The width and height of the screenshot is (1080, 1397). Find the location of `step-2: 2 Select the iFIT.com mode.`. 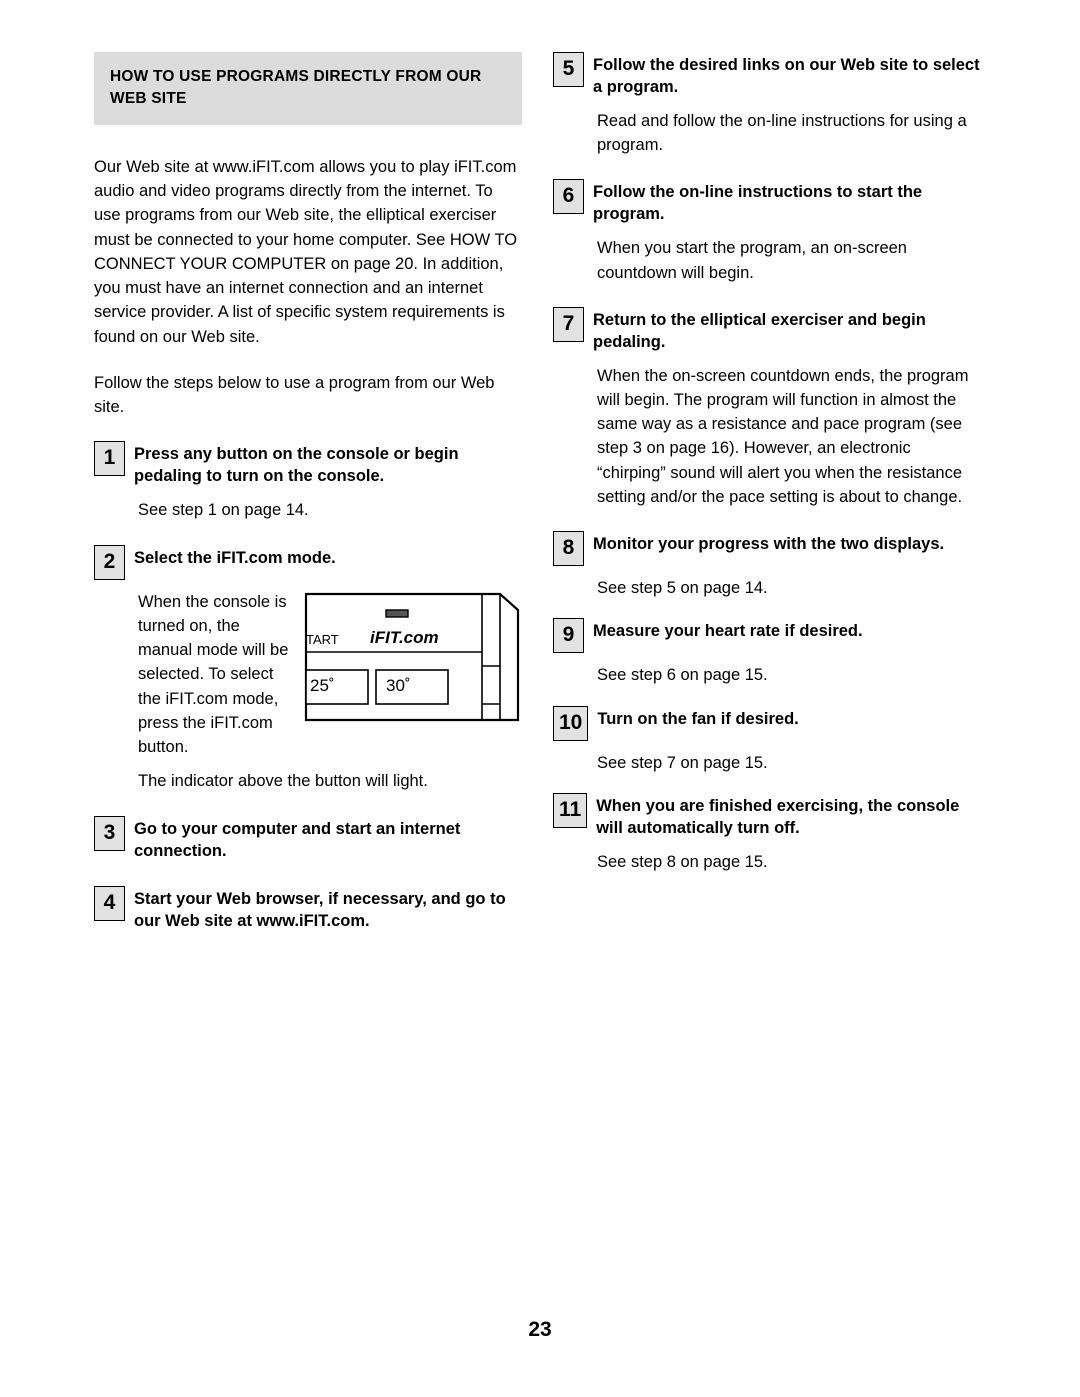

step-2: 2 Select the iFIT.com mode. is located at coordinates (308, 562).